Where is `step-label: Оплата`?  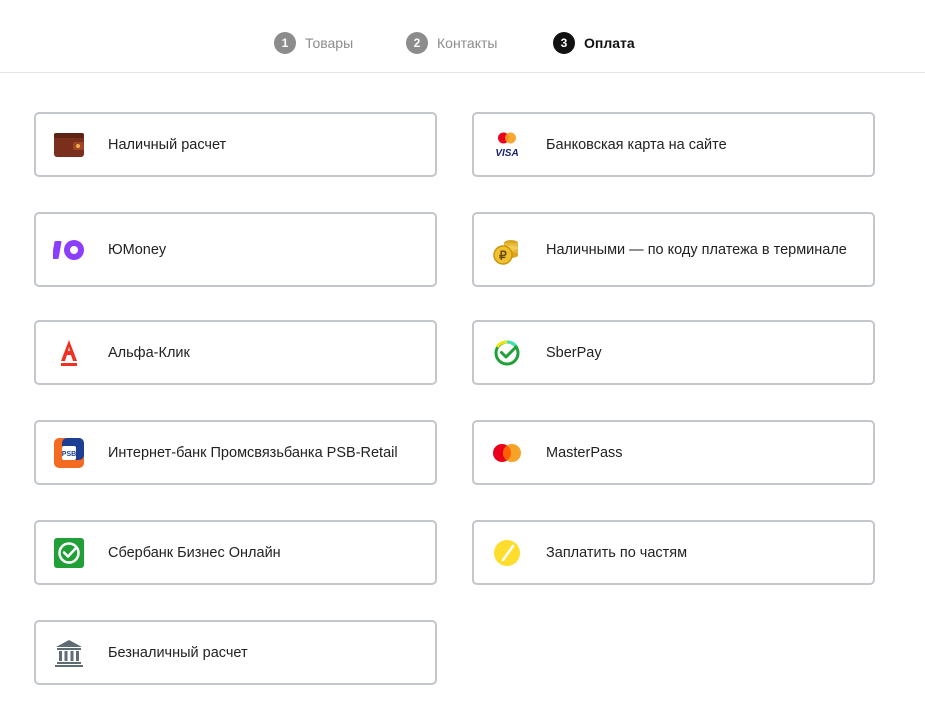
step-label: Оплата is located at coordinates (609, 43).